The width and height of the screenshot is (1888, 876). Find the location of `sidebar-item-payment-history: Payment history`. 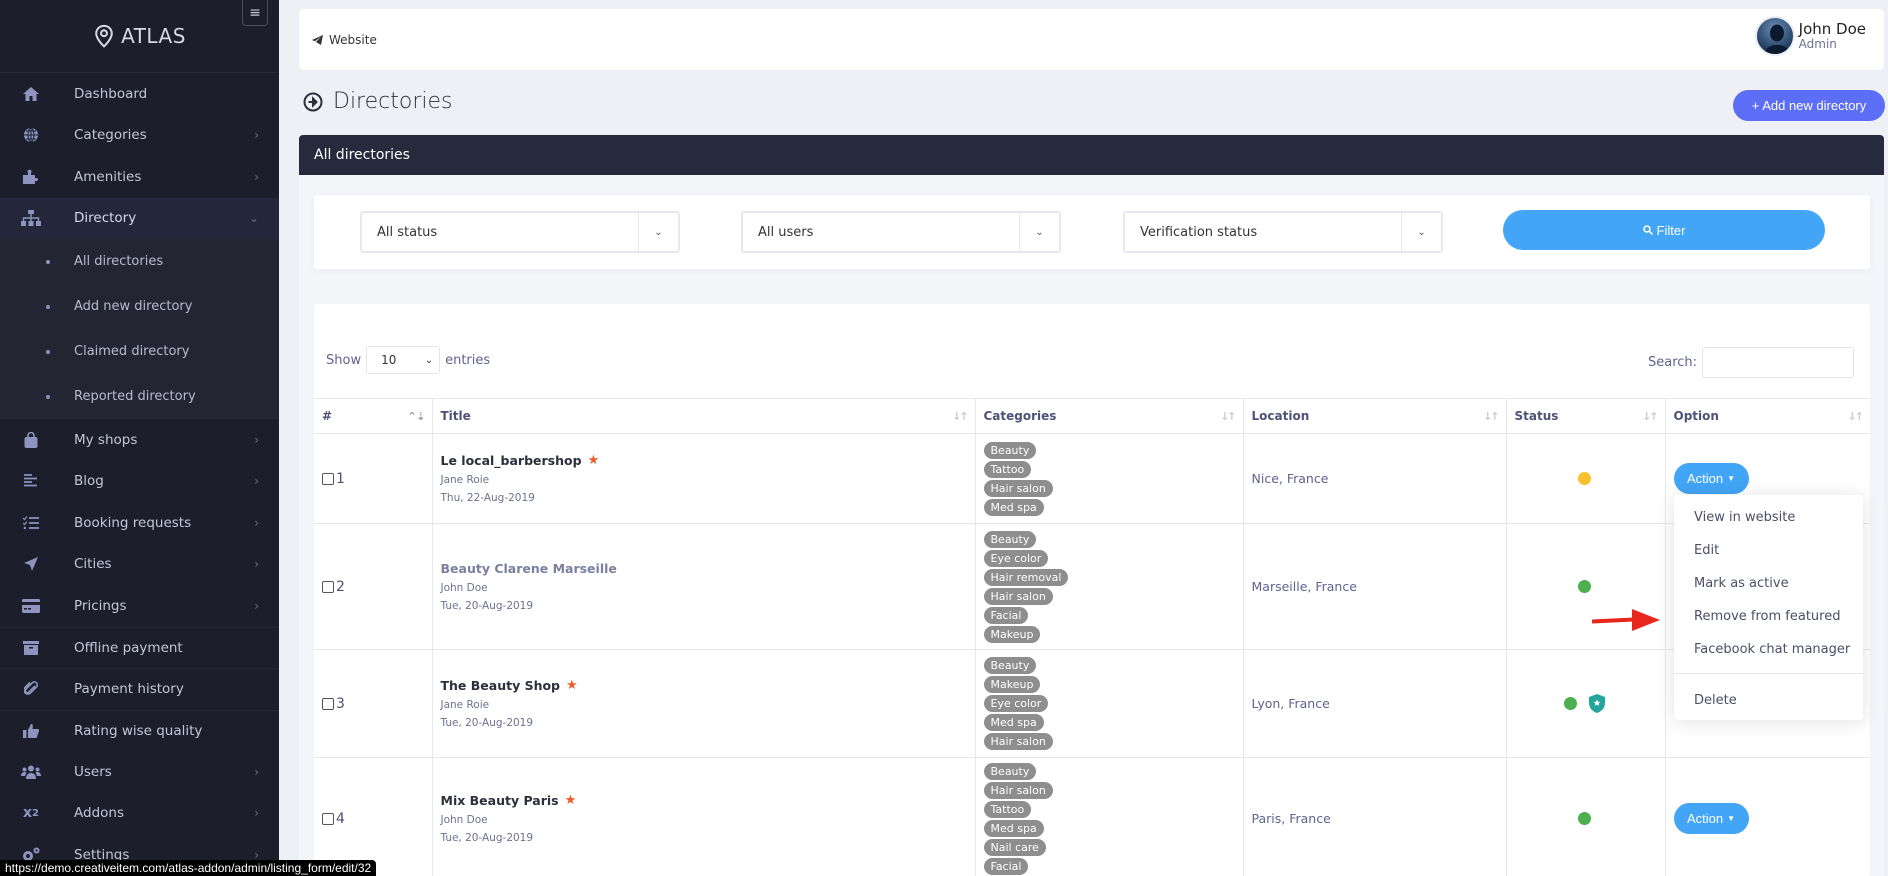

sidebar-item-payment-history: Payment history is located at coordinates (139, 689).